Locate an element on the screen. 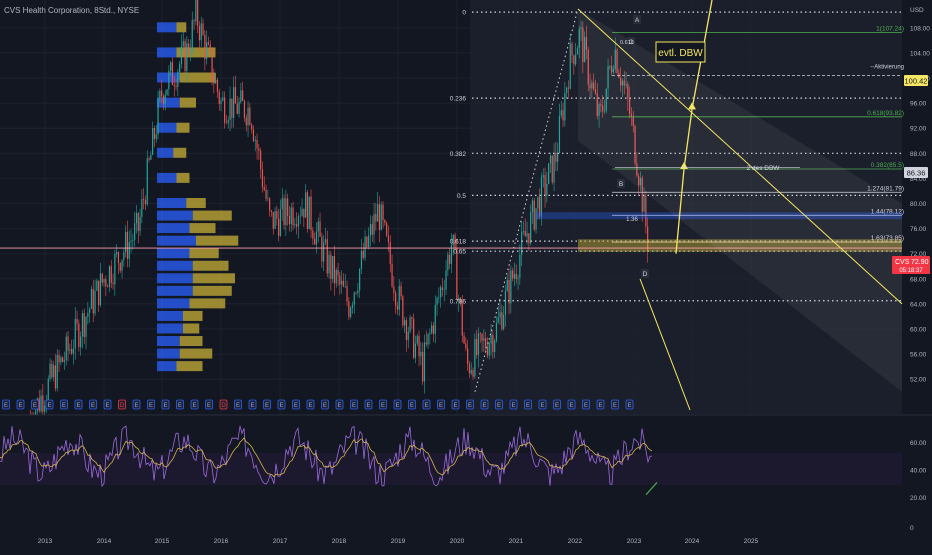  symbol-title: CVS Health Corporation, 8Std., NYSE is located at coordinates (71, 10).